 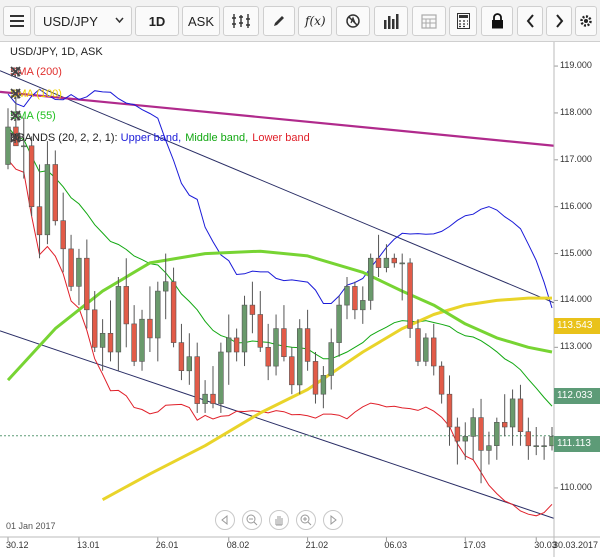 What do you see at coordinates (65, 138) in the screenshot?
I see `bbands-prefix: BBANDS (20, 2, 2, 1):` at bounding box center [65, 138].